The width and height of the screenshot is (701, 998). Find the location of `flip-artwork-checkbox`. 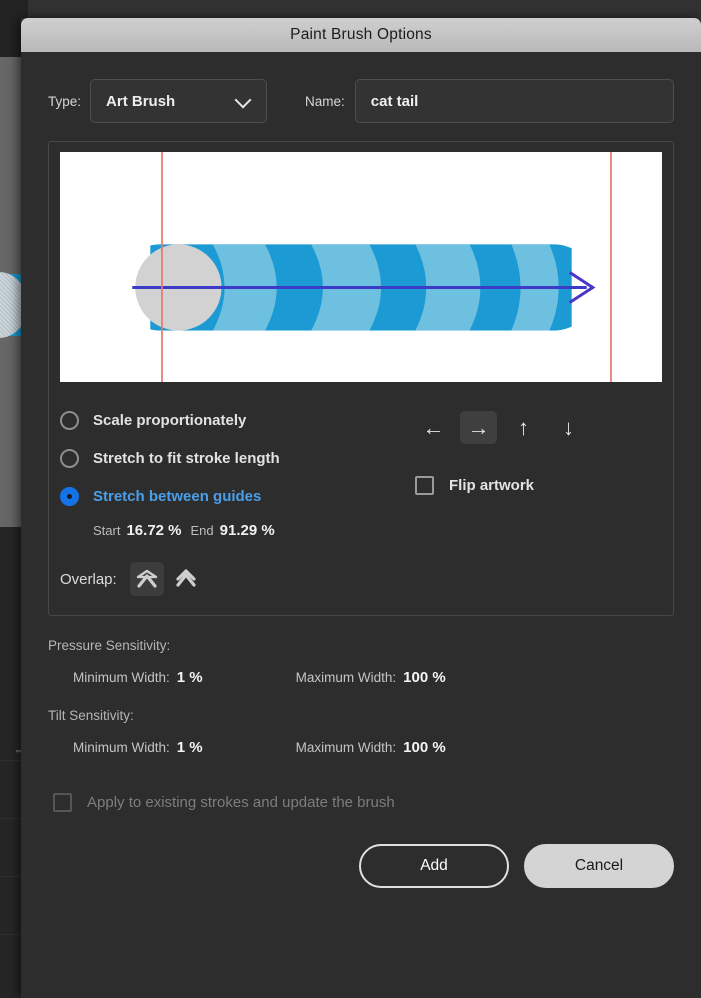

flip-artwork-checkbox is located at coordinates (424, 485).